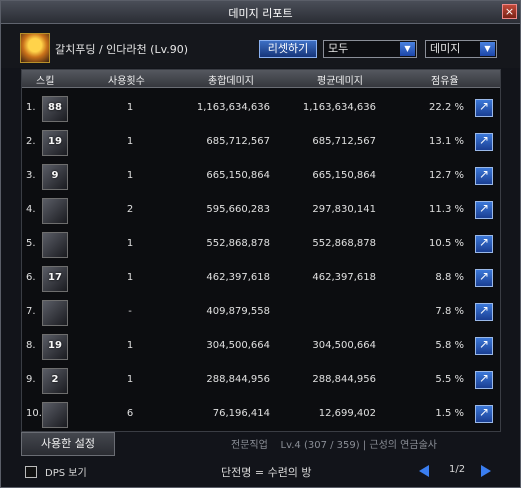  Describe the element at coordinates (338, 48) in the screenshot. I see `filter-dropdown-value: 모두` at that location.